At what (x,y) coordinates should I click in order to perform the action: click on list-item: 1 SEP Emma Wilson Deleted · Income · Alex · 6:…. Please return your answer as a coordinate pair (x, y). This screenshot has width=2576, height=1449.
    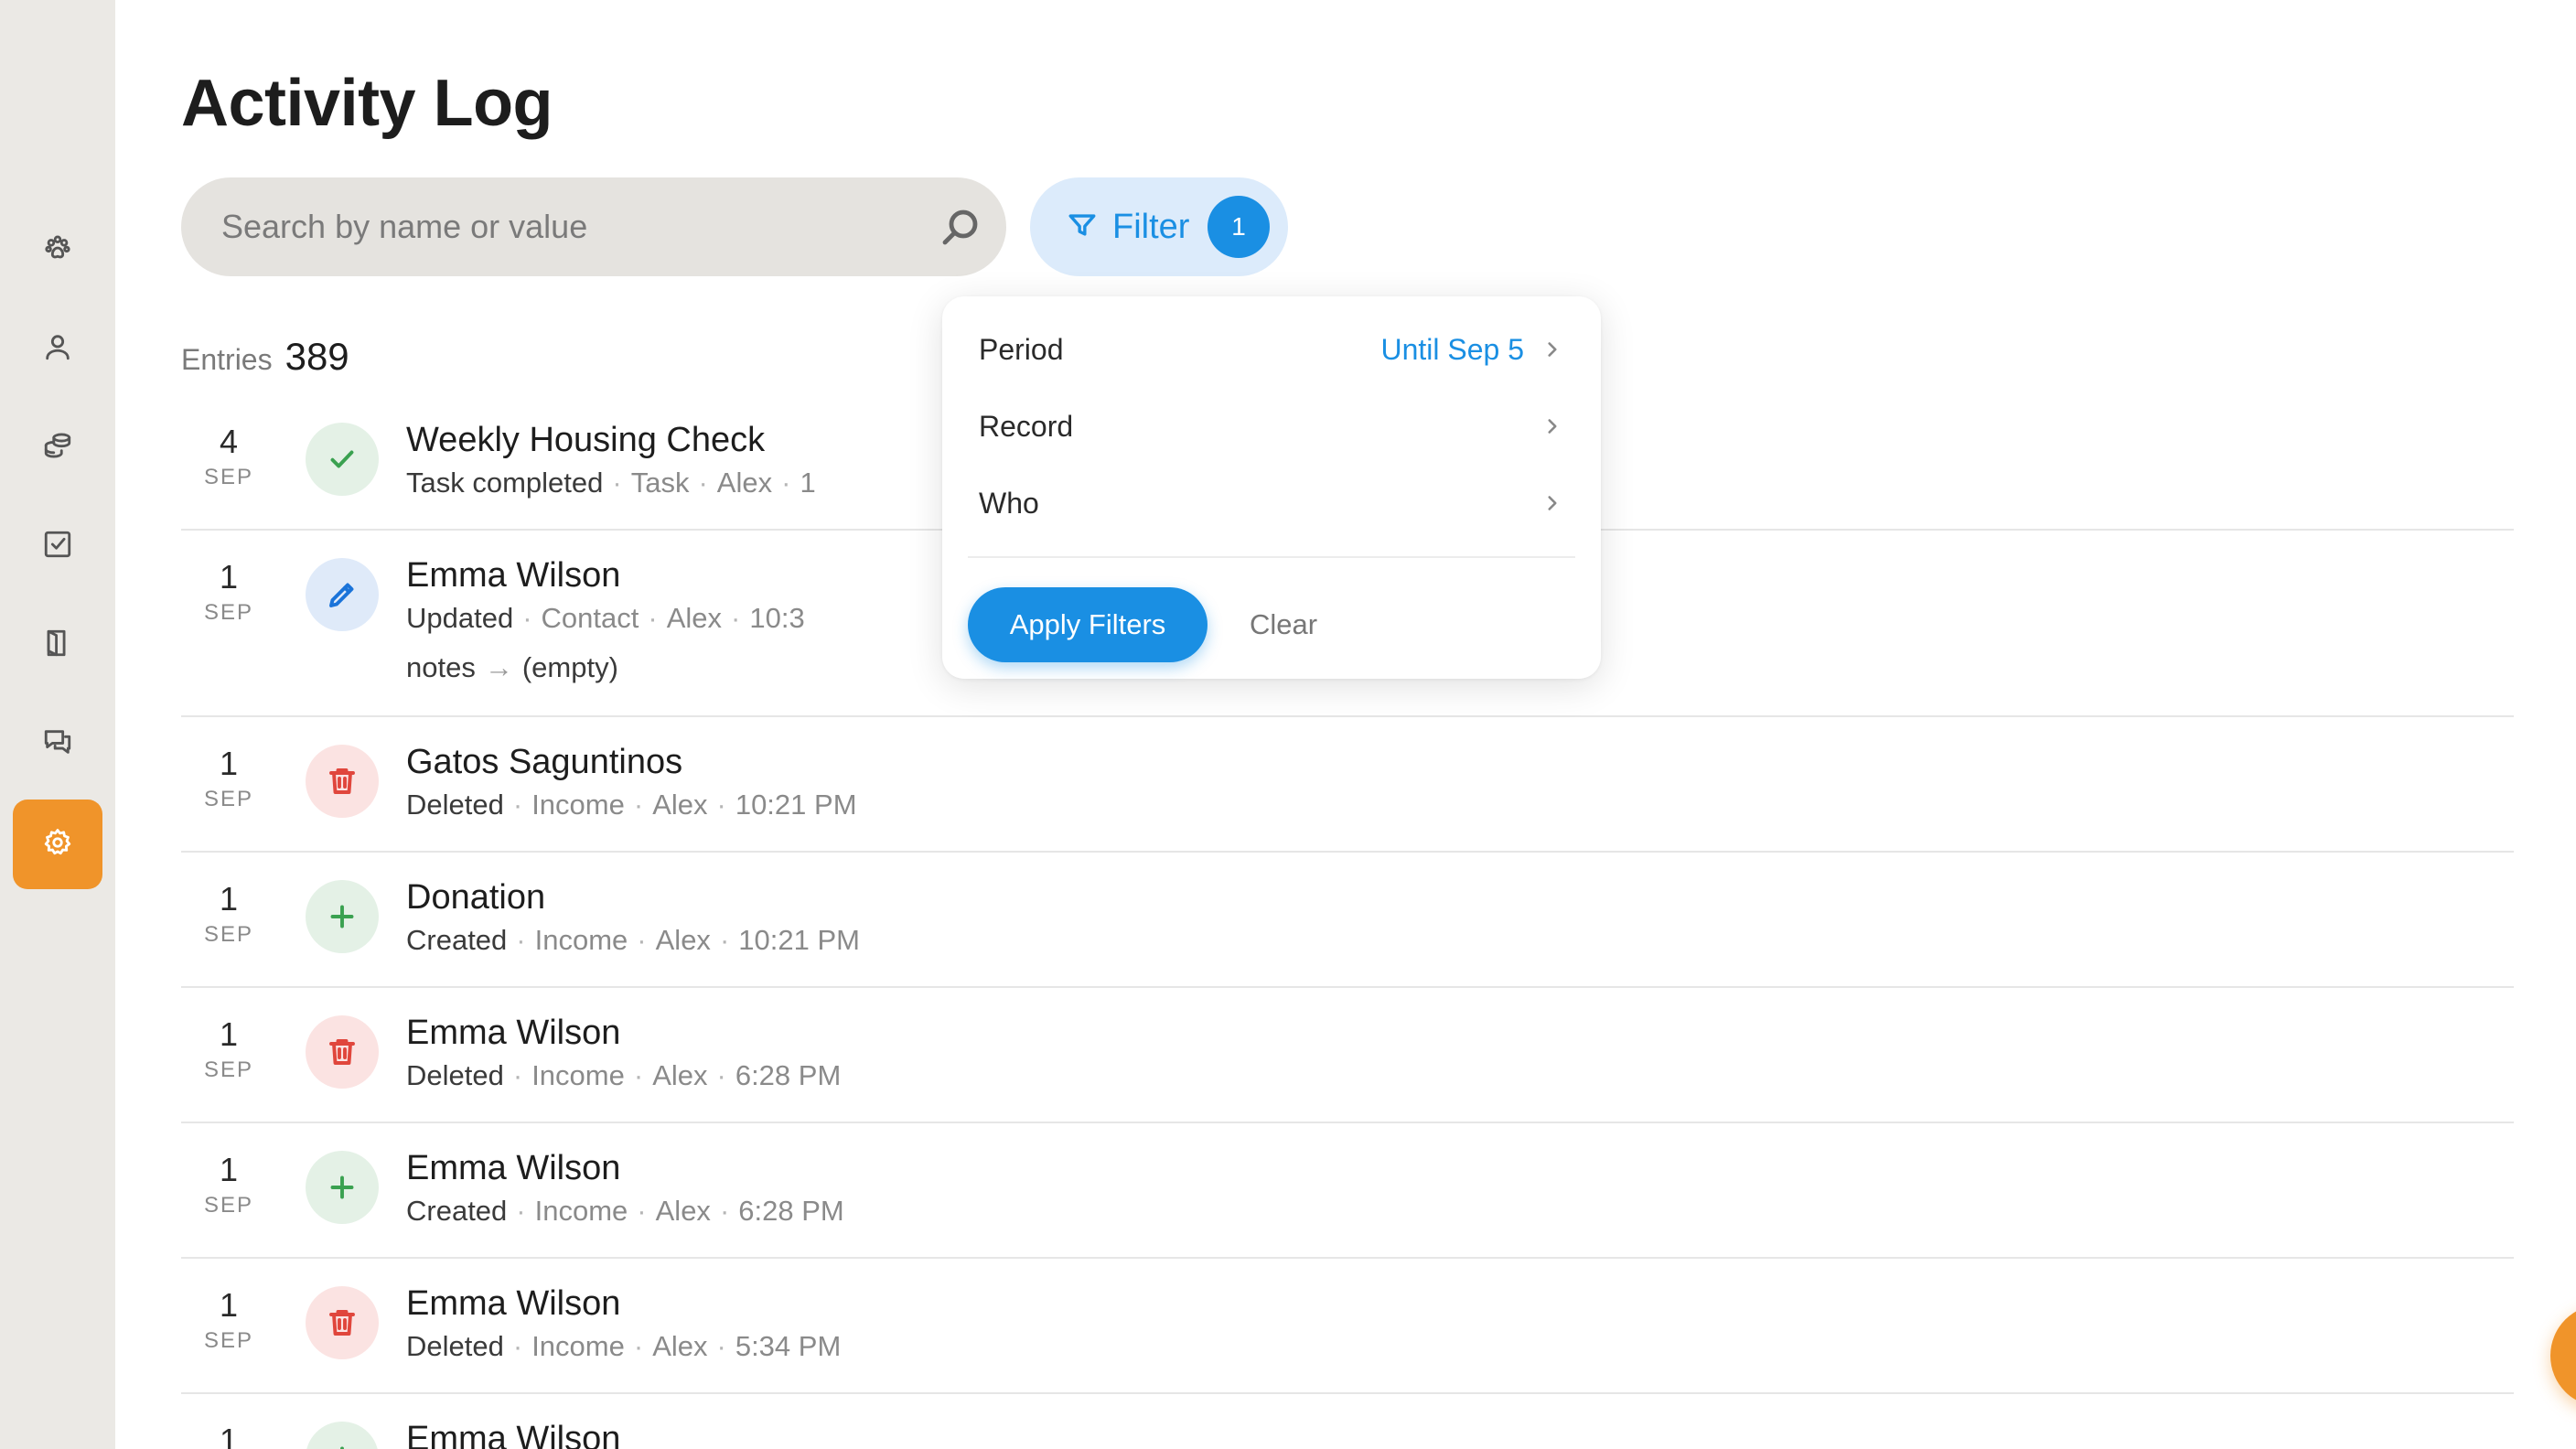
    Looking at the image, I should click on (1348, 1056).